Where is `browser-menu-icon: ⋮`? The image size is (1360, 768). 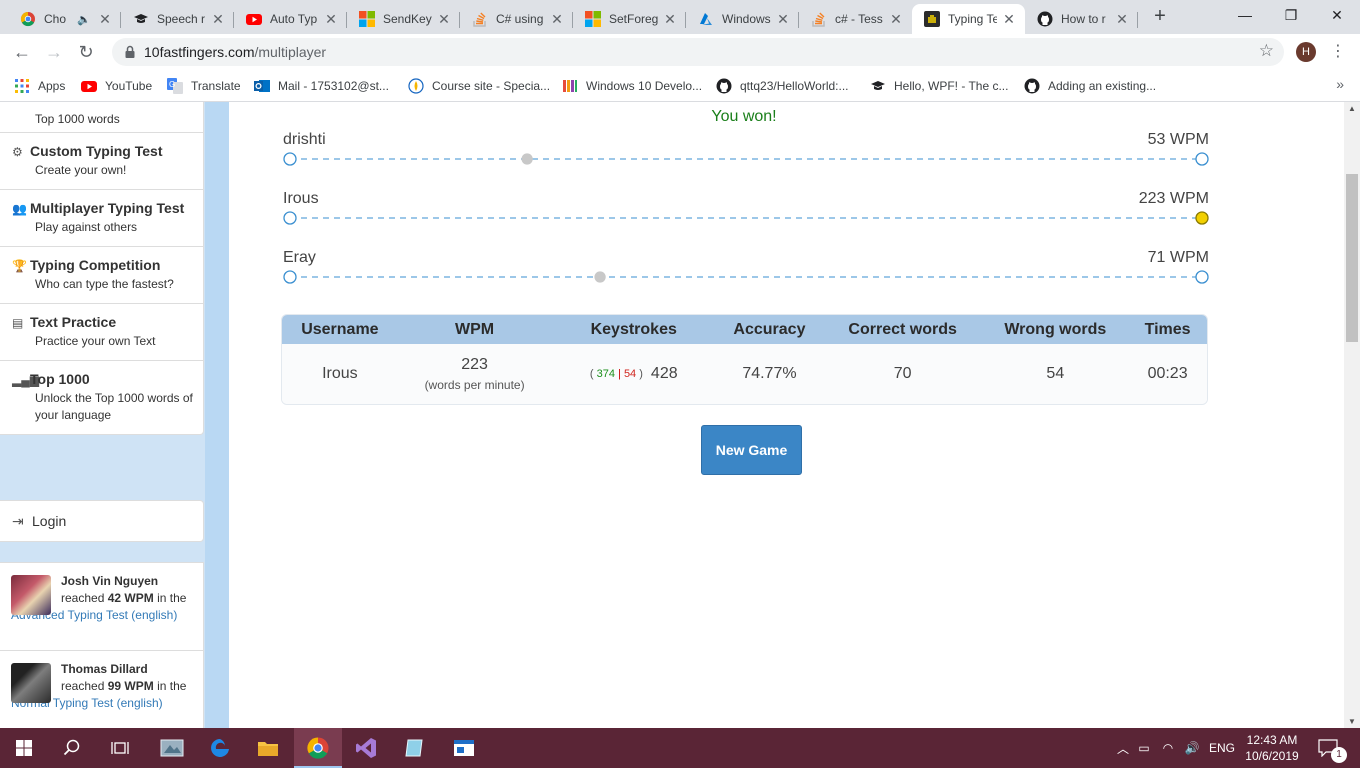 browser-menu-icon: ⋮ is located at coordinates (1338, 52).